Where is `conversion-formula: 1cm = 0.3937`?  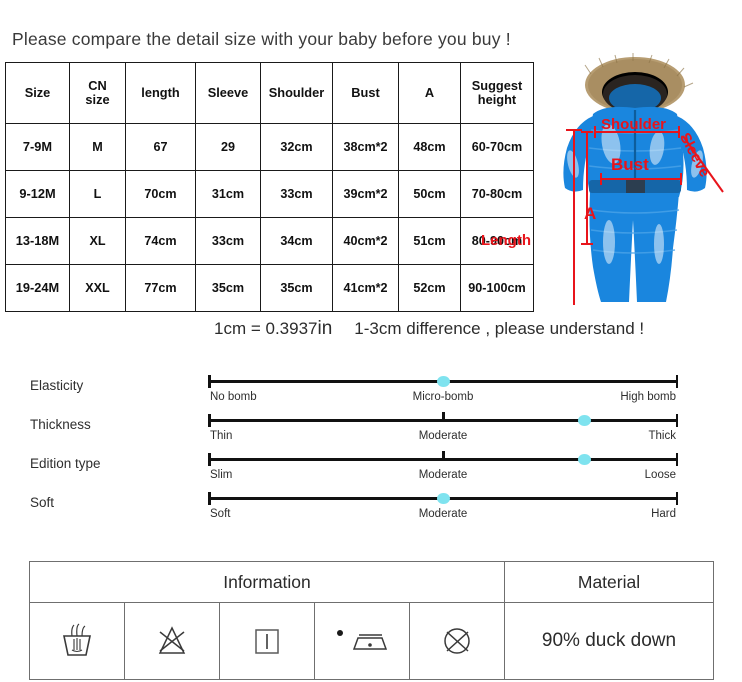
conversion-formula: 1cm = 0.3937 is located at coordinates (266, 328).